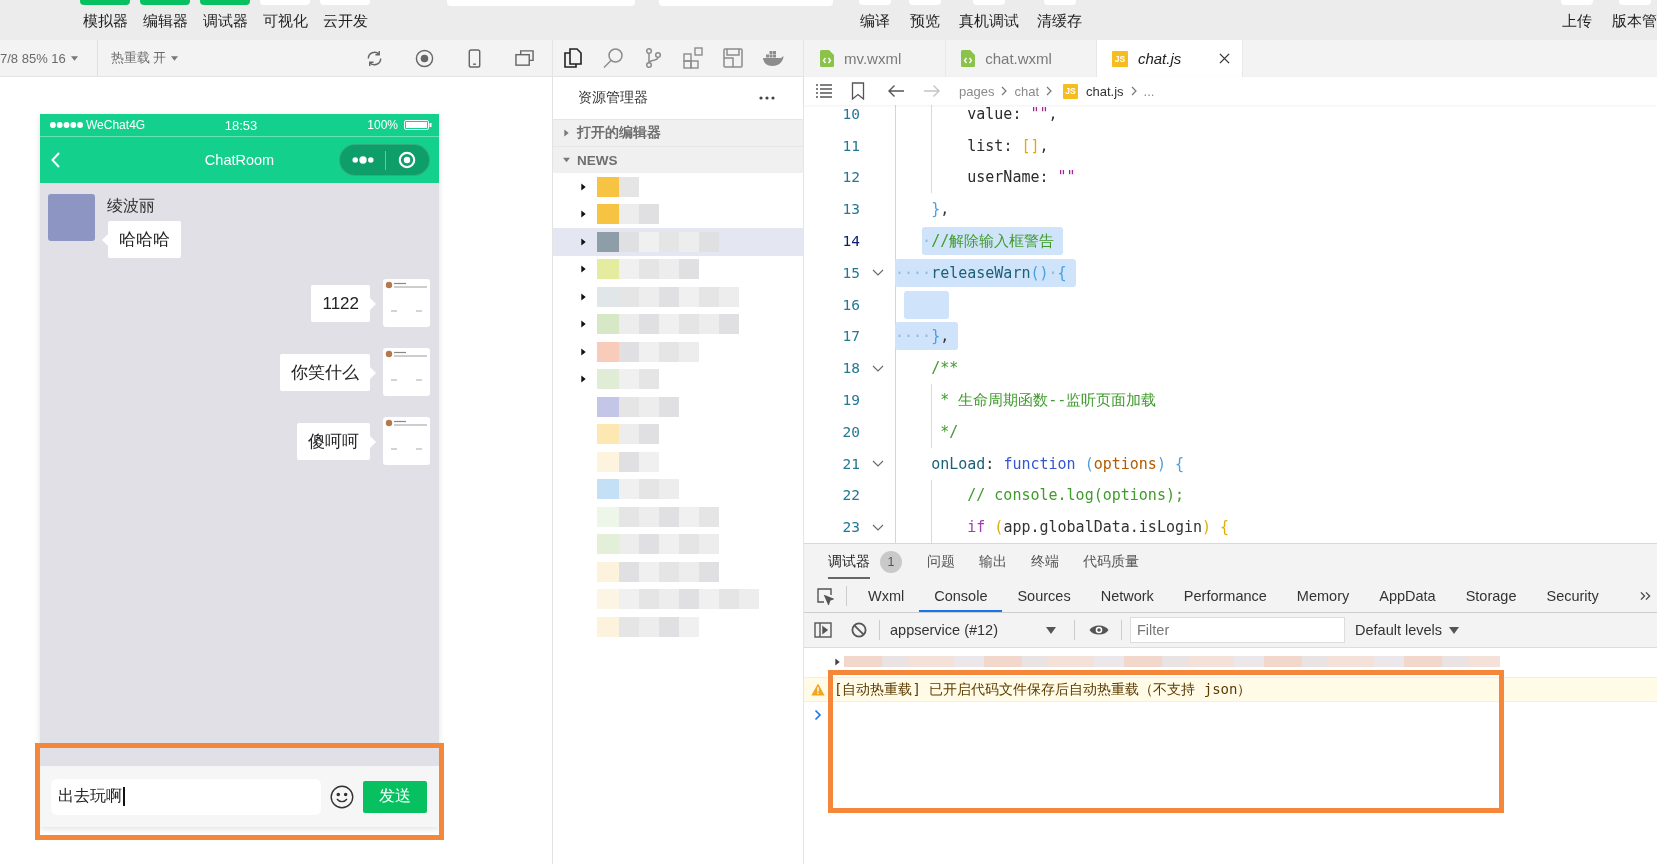 The height and width of the screenshot is (864, 1657). I want to click on code-line: userName: "", so click(1021, 178).